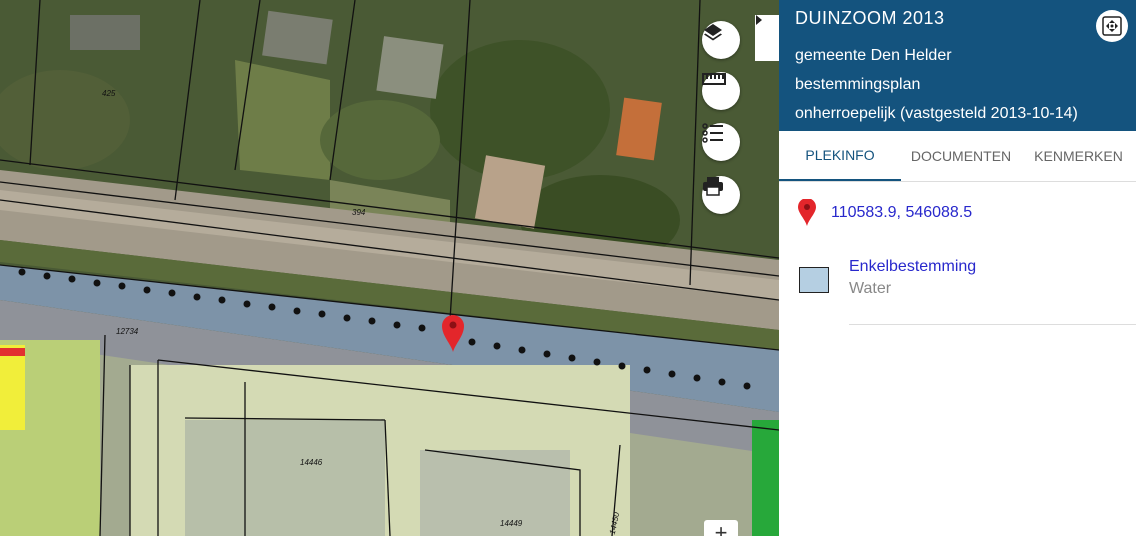  I want to click on plan-title: DUINZOOM 2013, so click(870, 18).